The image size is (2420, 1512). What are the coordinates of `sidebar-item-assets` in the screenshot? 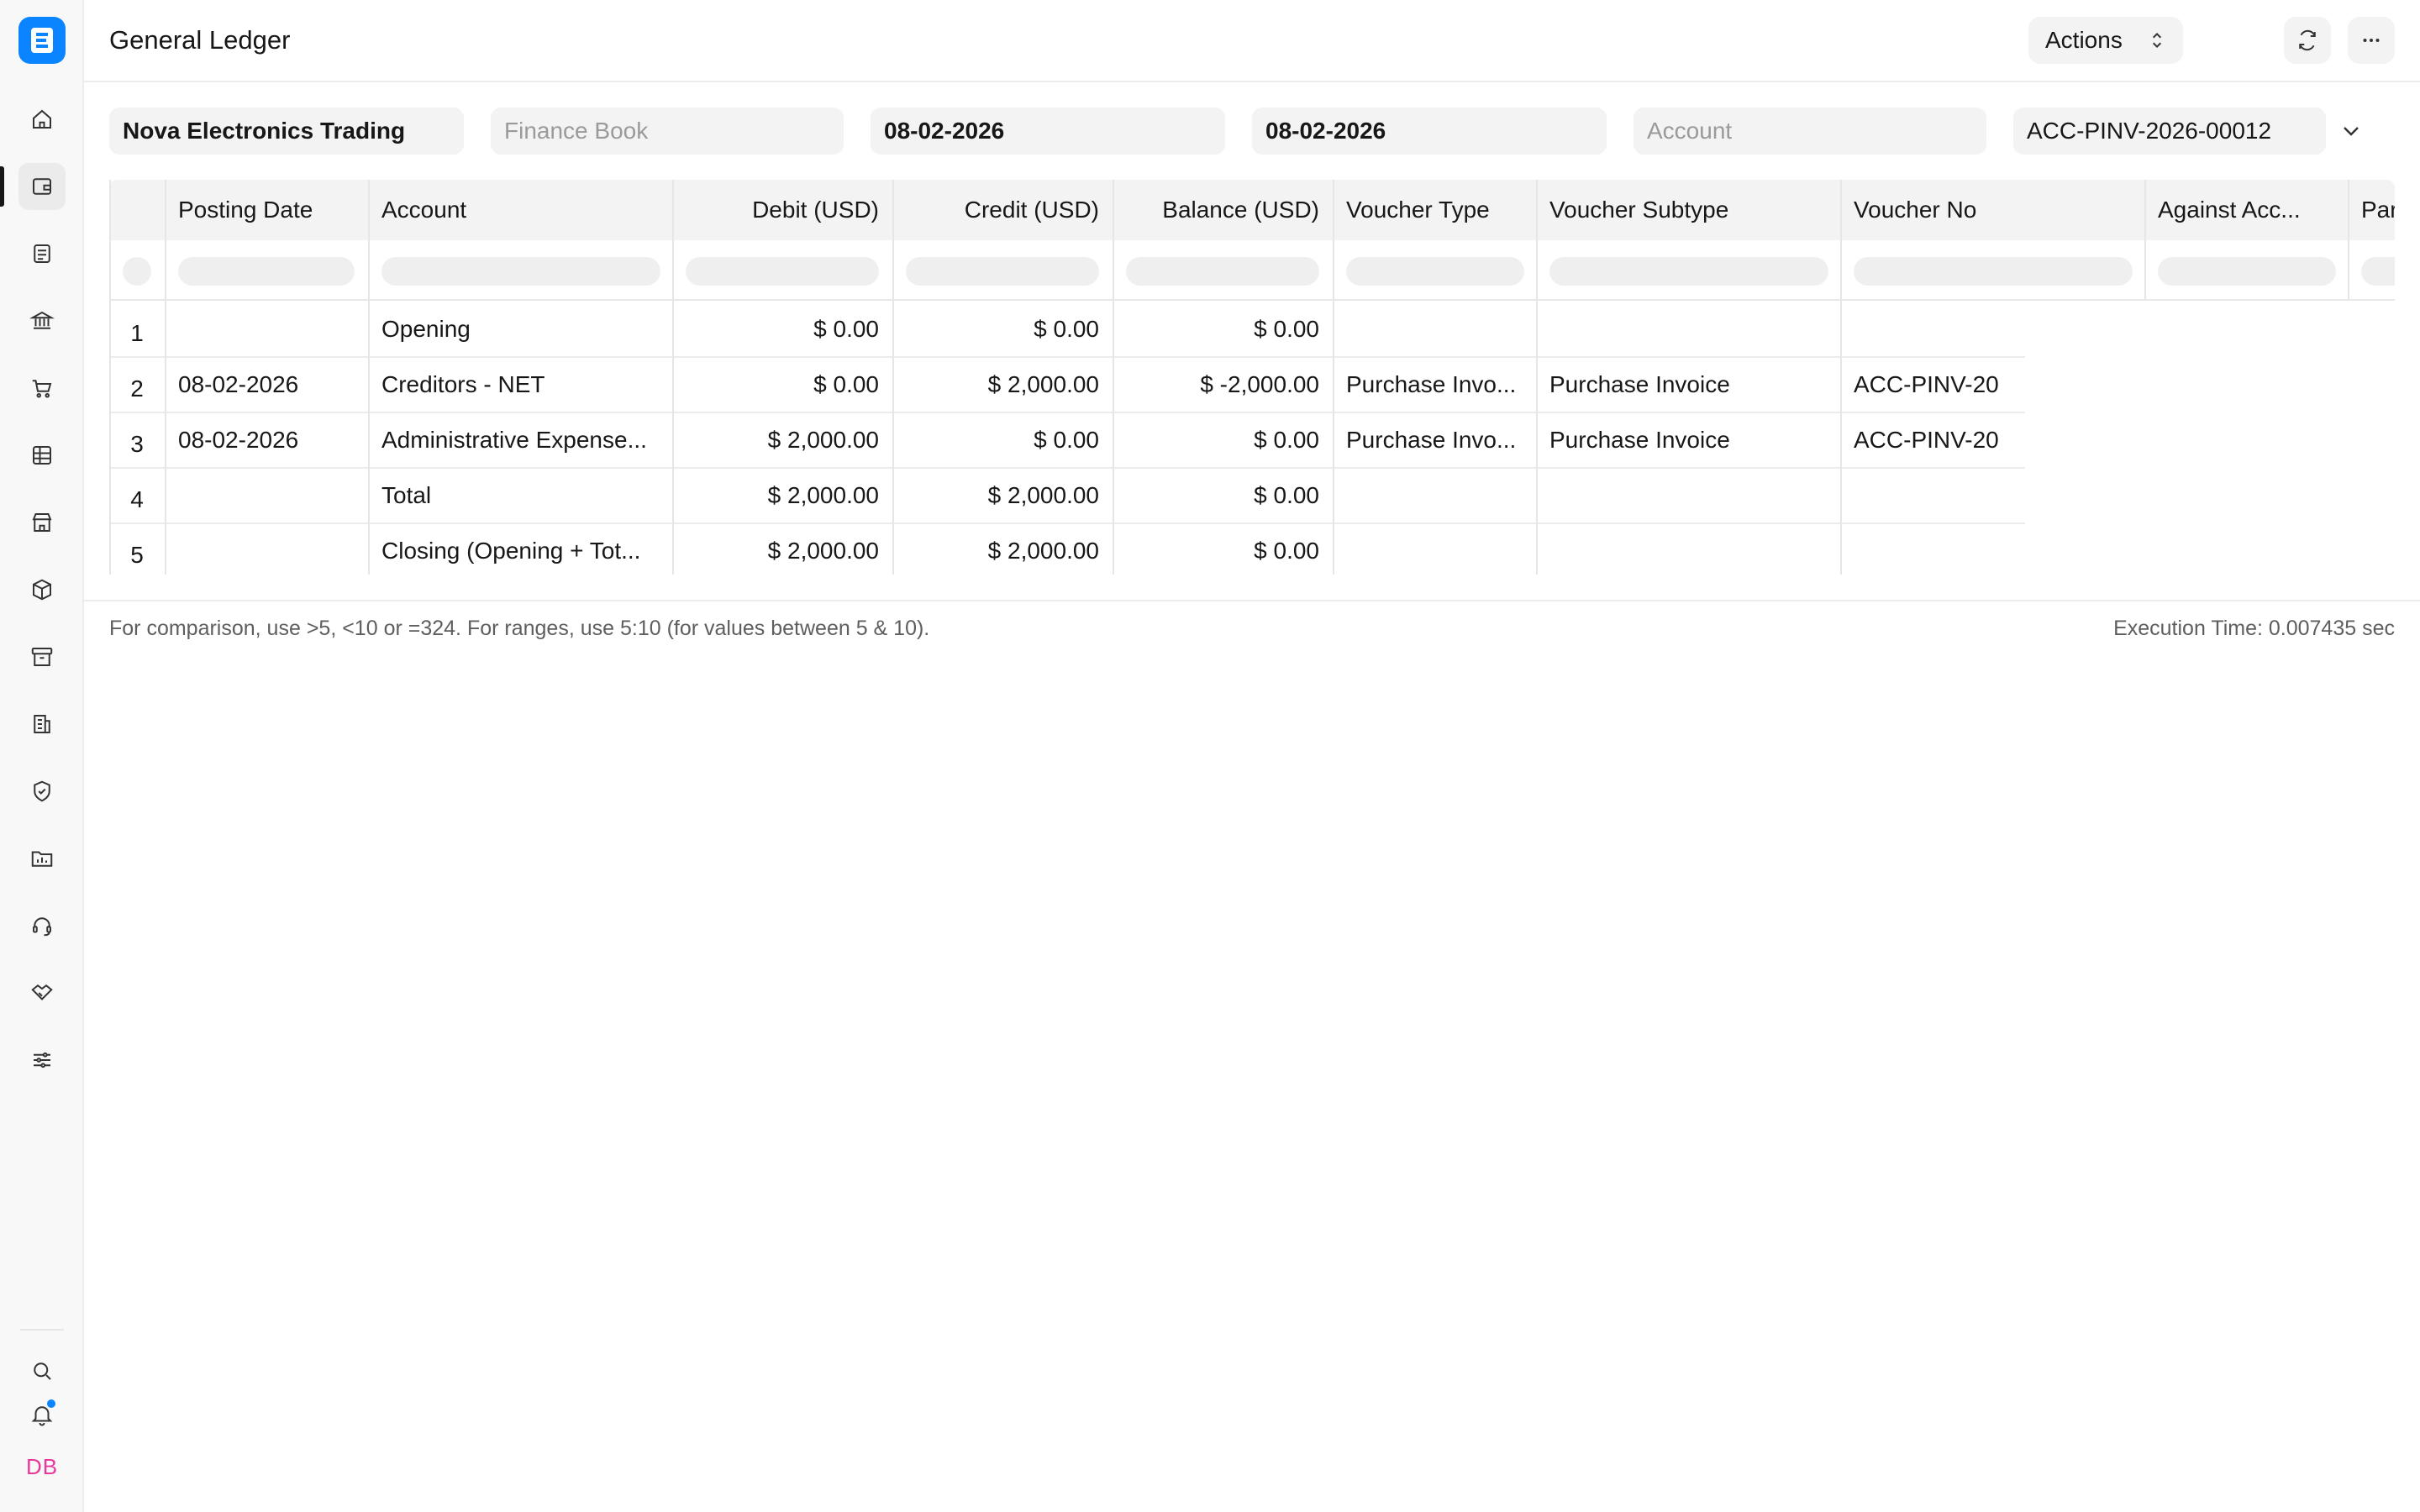 It's located at (42, 656).